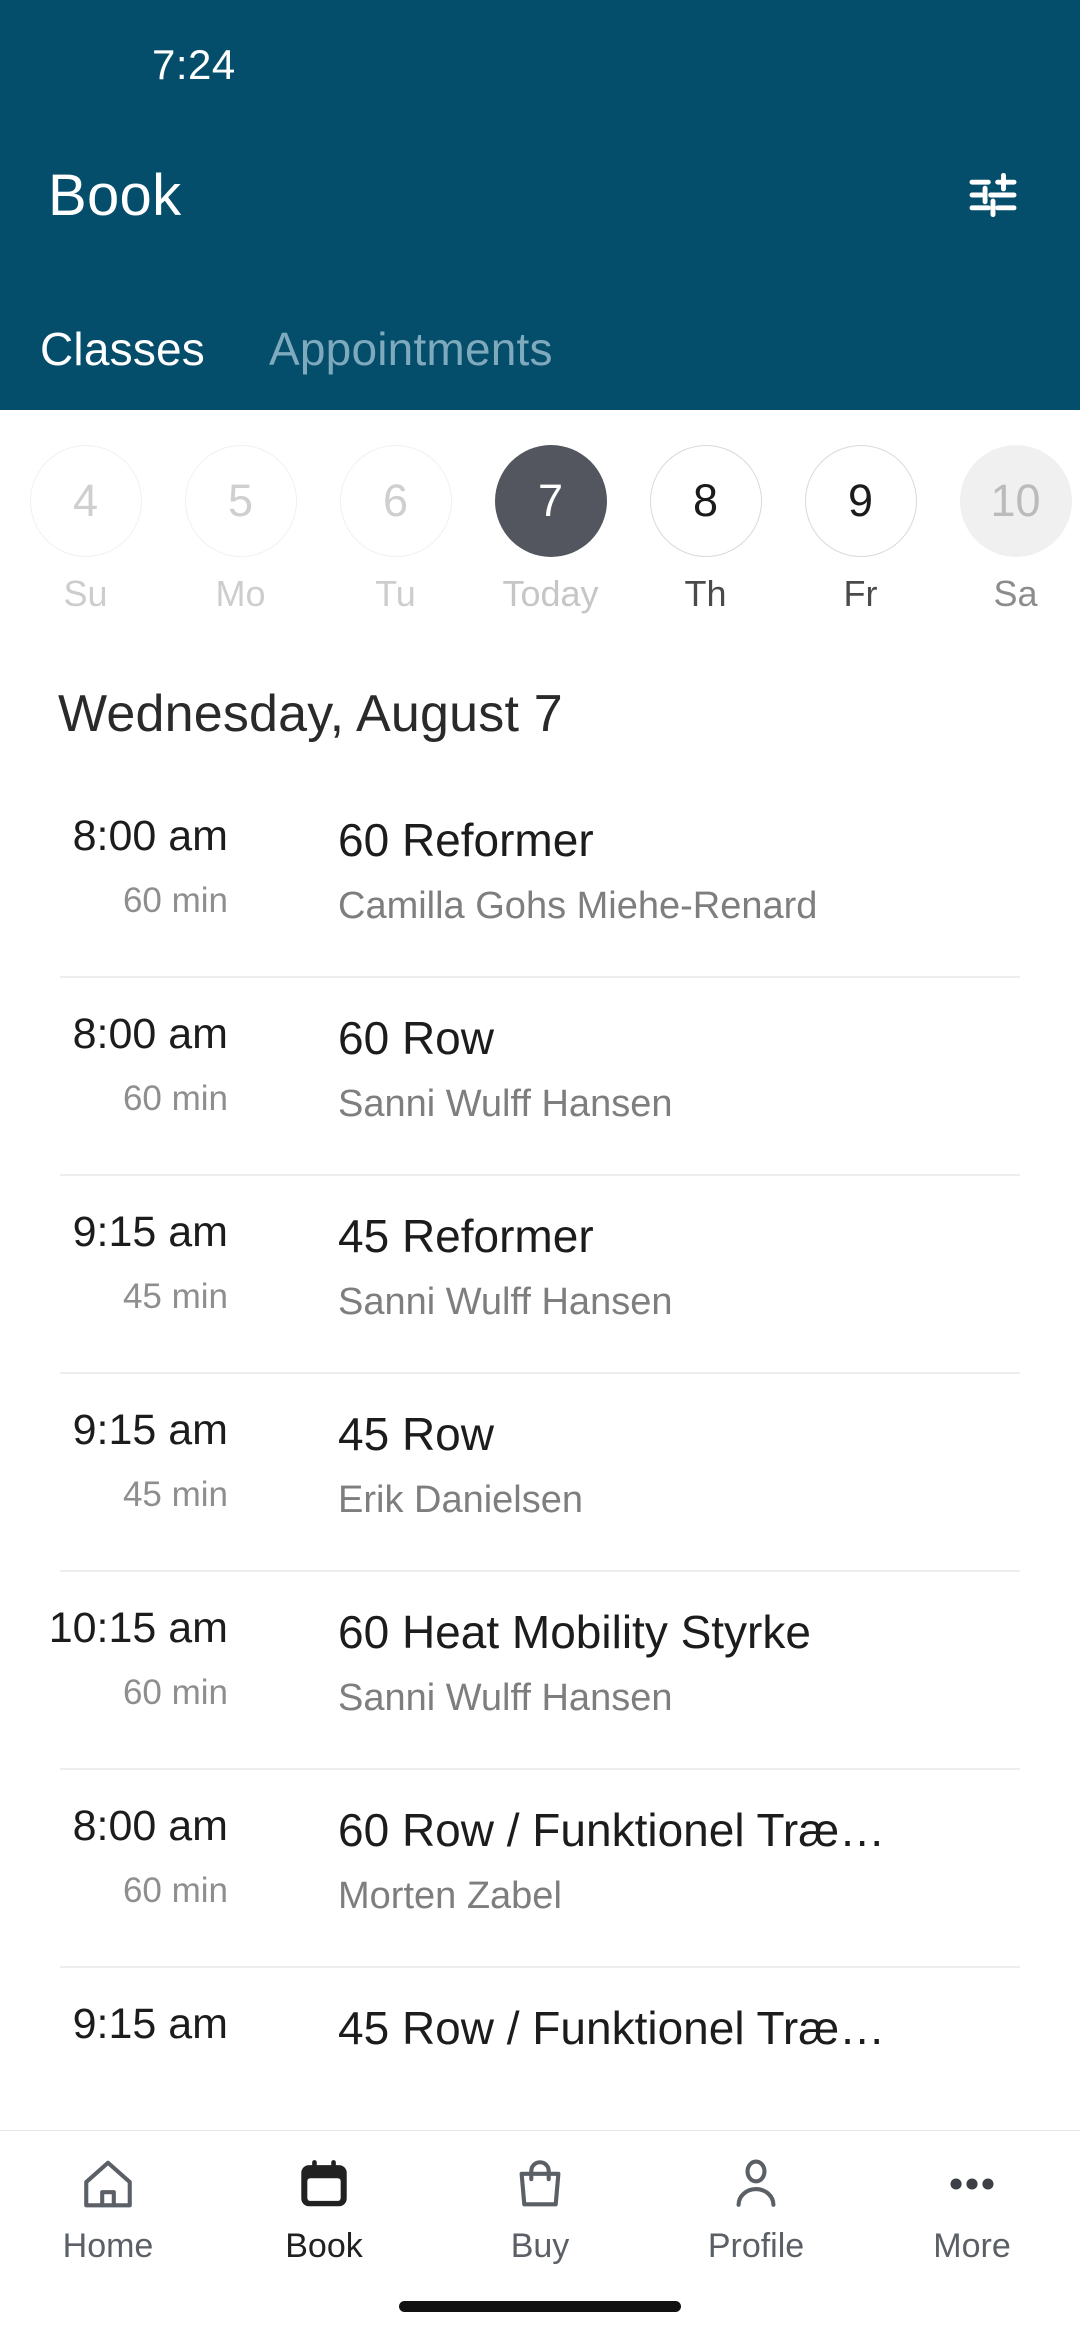 This screenshot has height=2340, width=1080. What do you see at coordinates (705, 501) in the screenshot?
I see `date-circle: 8` at bounding box center [705, 501].